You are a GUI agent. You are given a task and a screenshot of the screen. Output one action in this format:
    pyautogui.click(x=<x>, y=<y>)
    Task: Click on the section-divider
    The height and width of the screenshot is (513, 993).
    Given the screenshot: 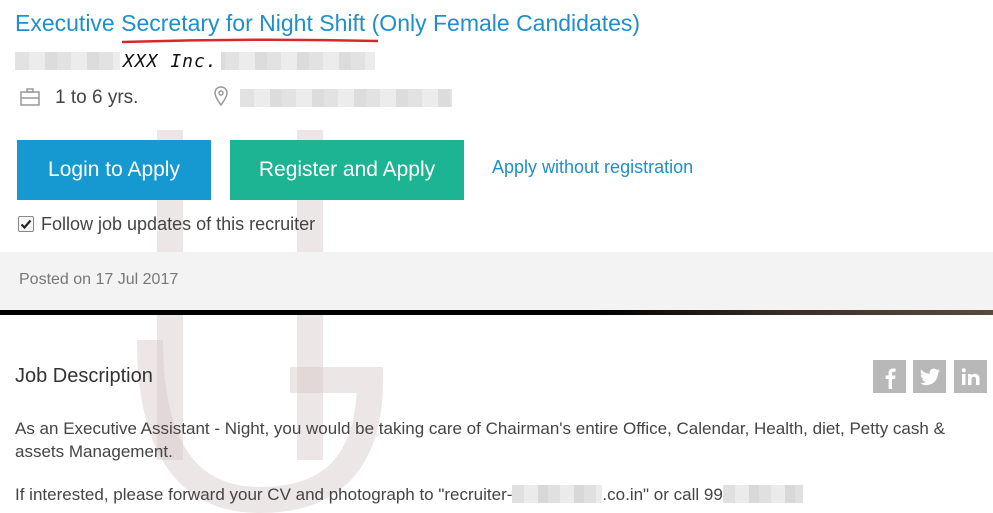 What is the action you would take?
    pyautogui.click(x=496, y=312)
    